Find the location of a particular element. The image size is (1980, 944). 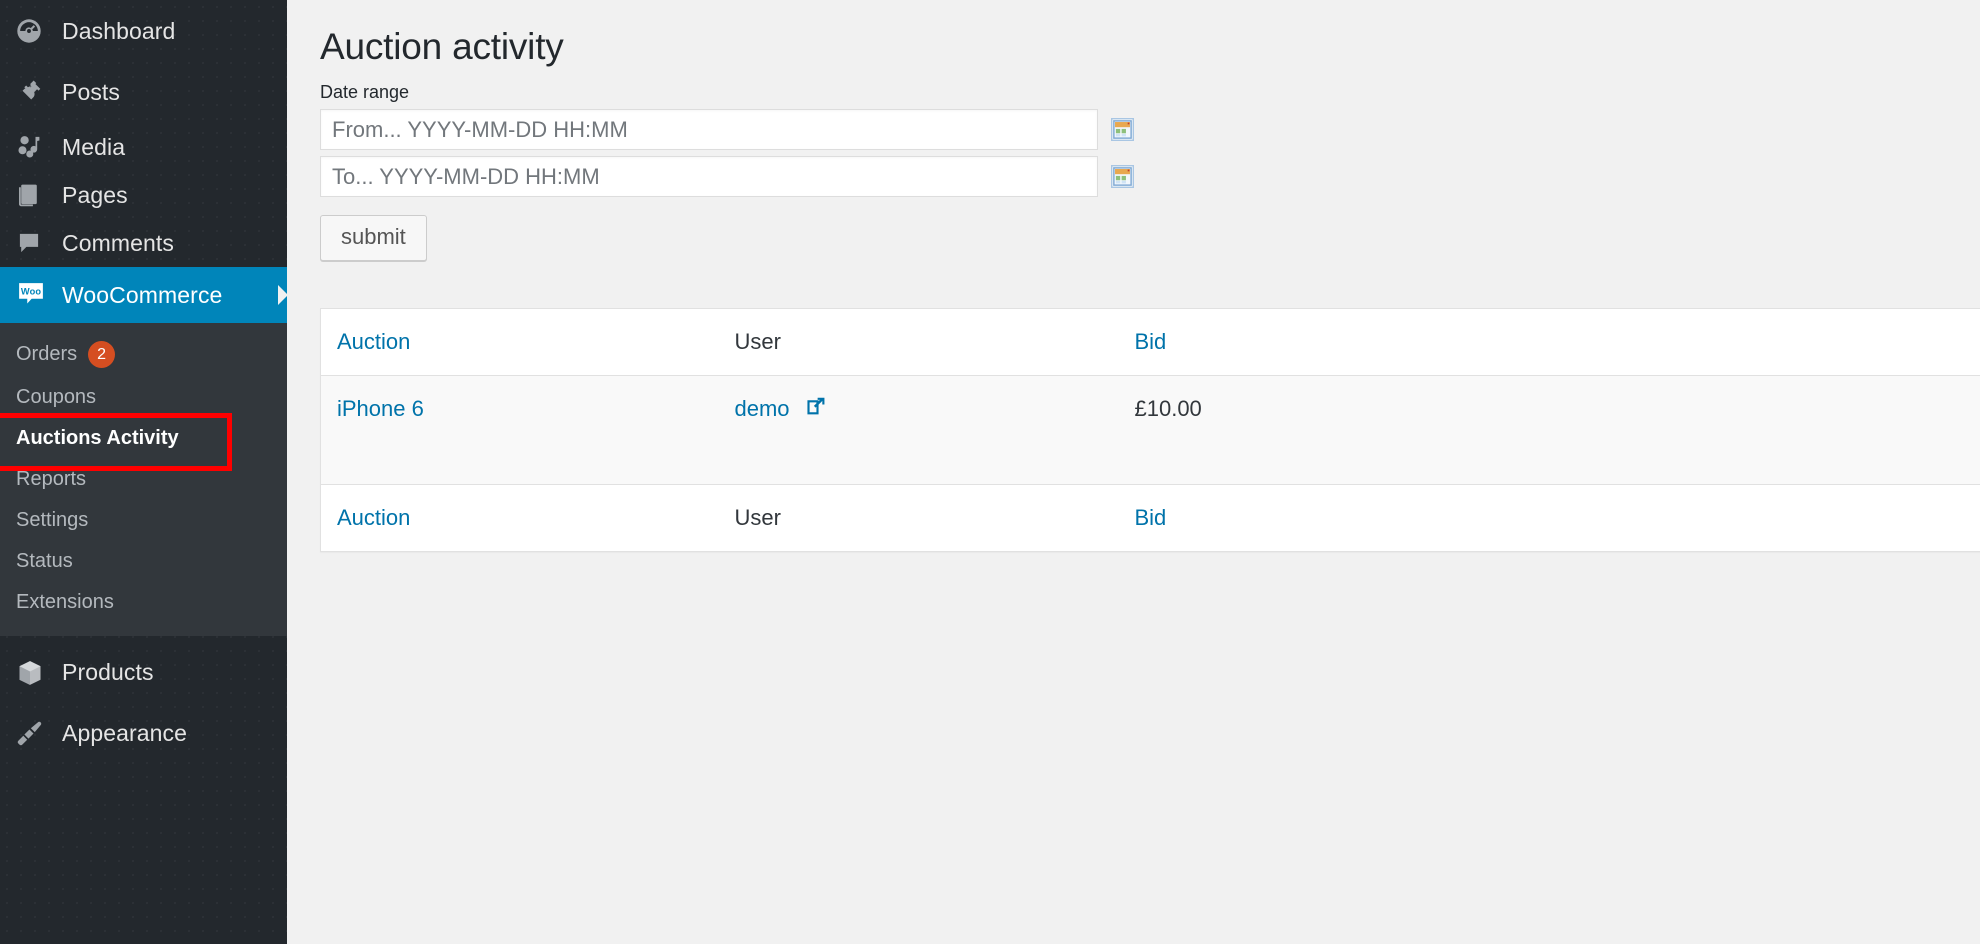

external-link-icon is located at coordinates (816, 409).